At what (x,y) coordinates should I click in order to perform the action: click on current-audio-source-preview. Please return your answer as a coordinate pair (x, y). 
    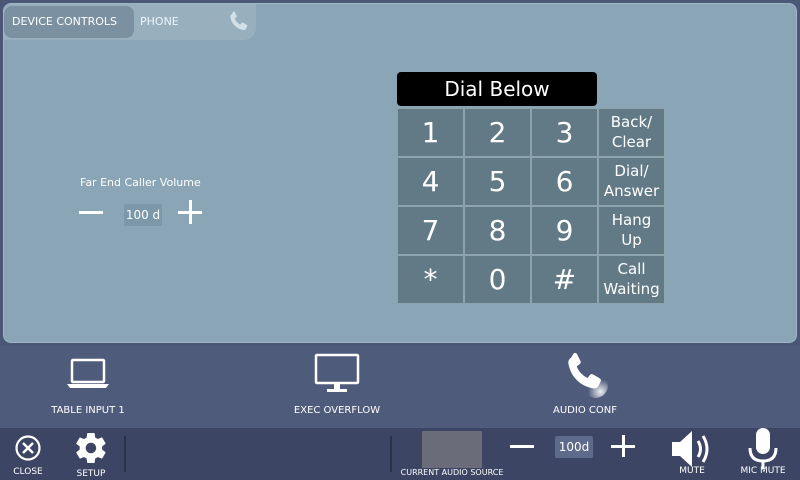
    Looking at the image, I should click on (452, 449).